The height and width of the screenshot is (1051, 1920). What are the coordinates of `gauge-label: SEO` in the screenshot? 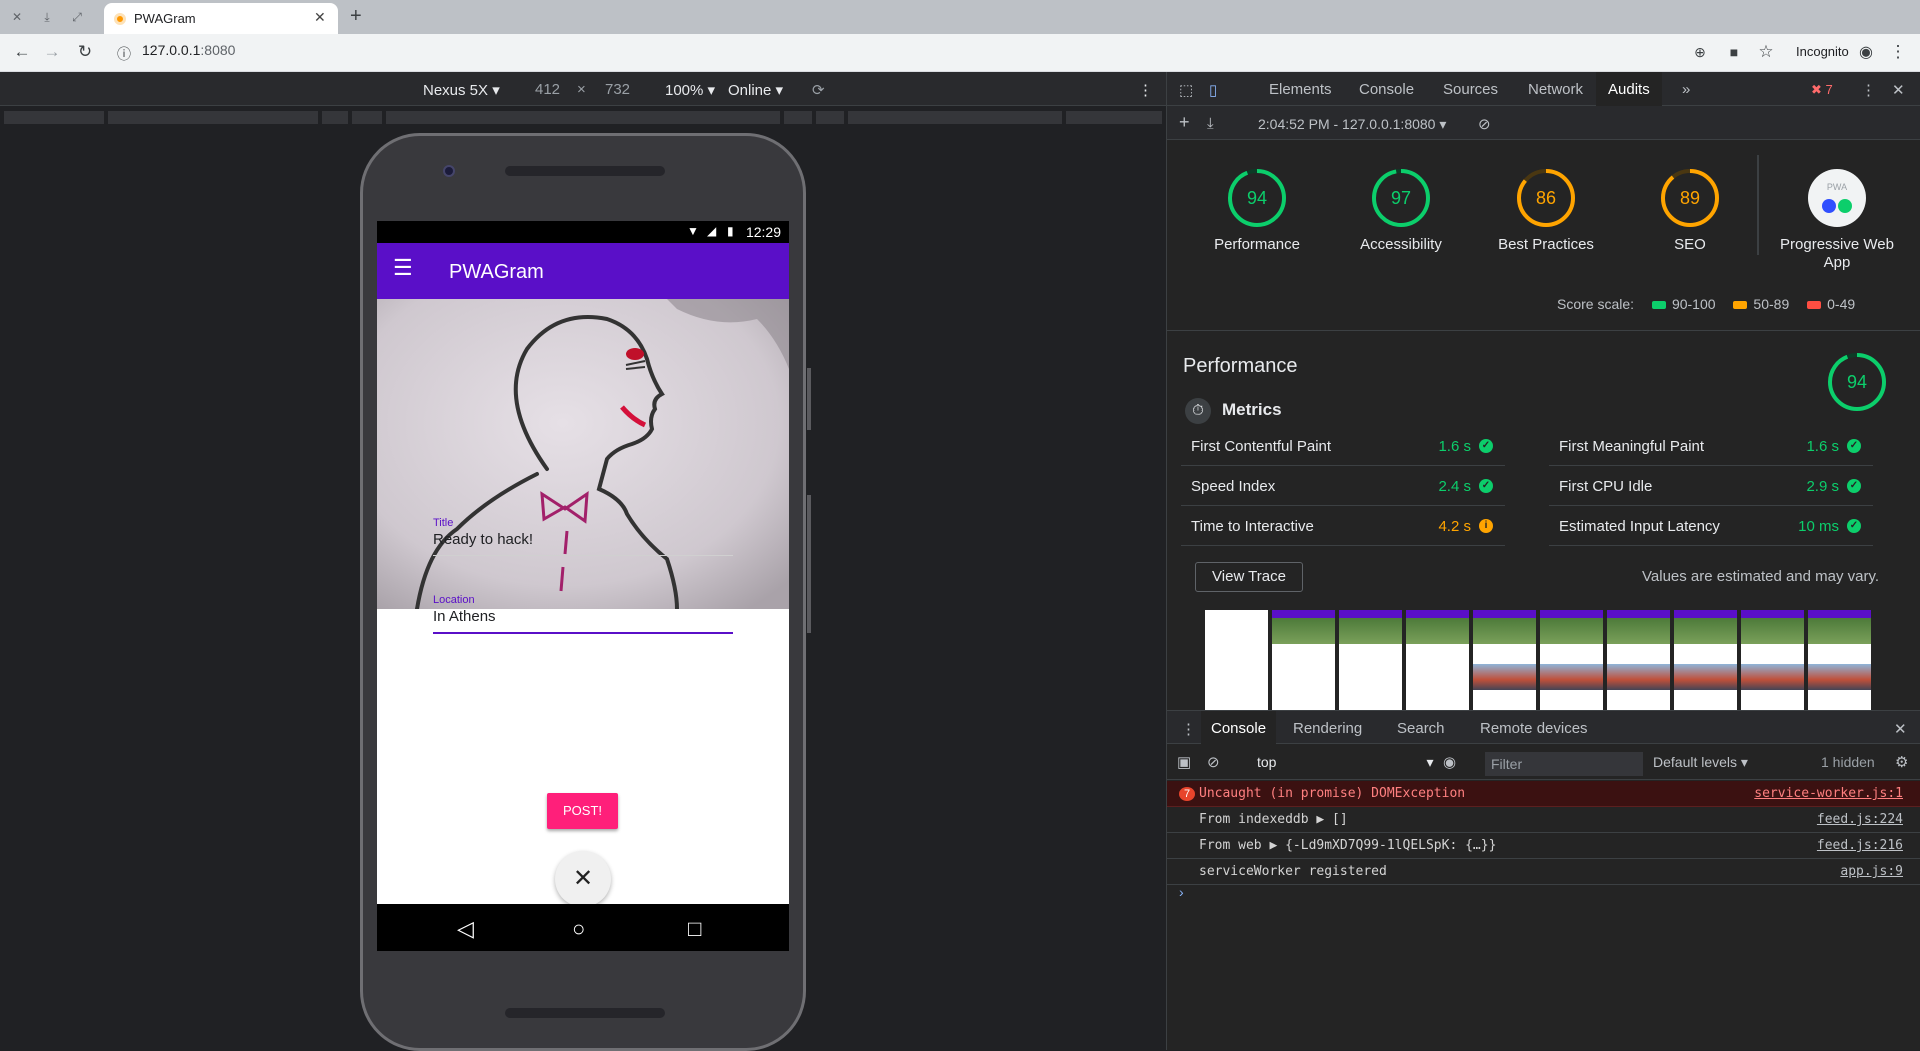 It's located at (1690, 244).